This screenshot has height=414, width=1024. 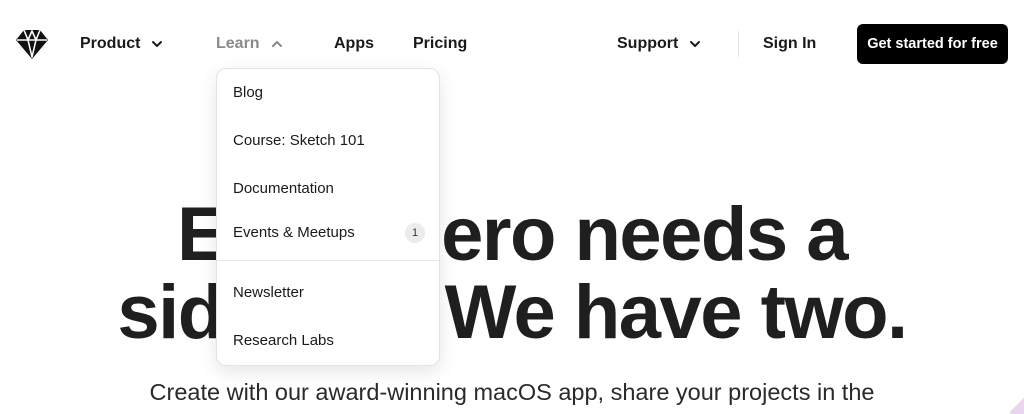 I want to click on menu-item-events-meetups: Events & Meetups 1, so click(x=329, y=233).